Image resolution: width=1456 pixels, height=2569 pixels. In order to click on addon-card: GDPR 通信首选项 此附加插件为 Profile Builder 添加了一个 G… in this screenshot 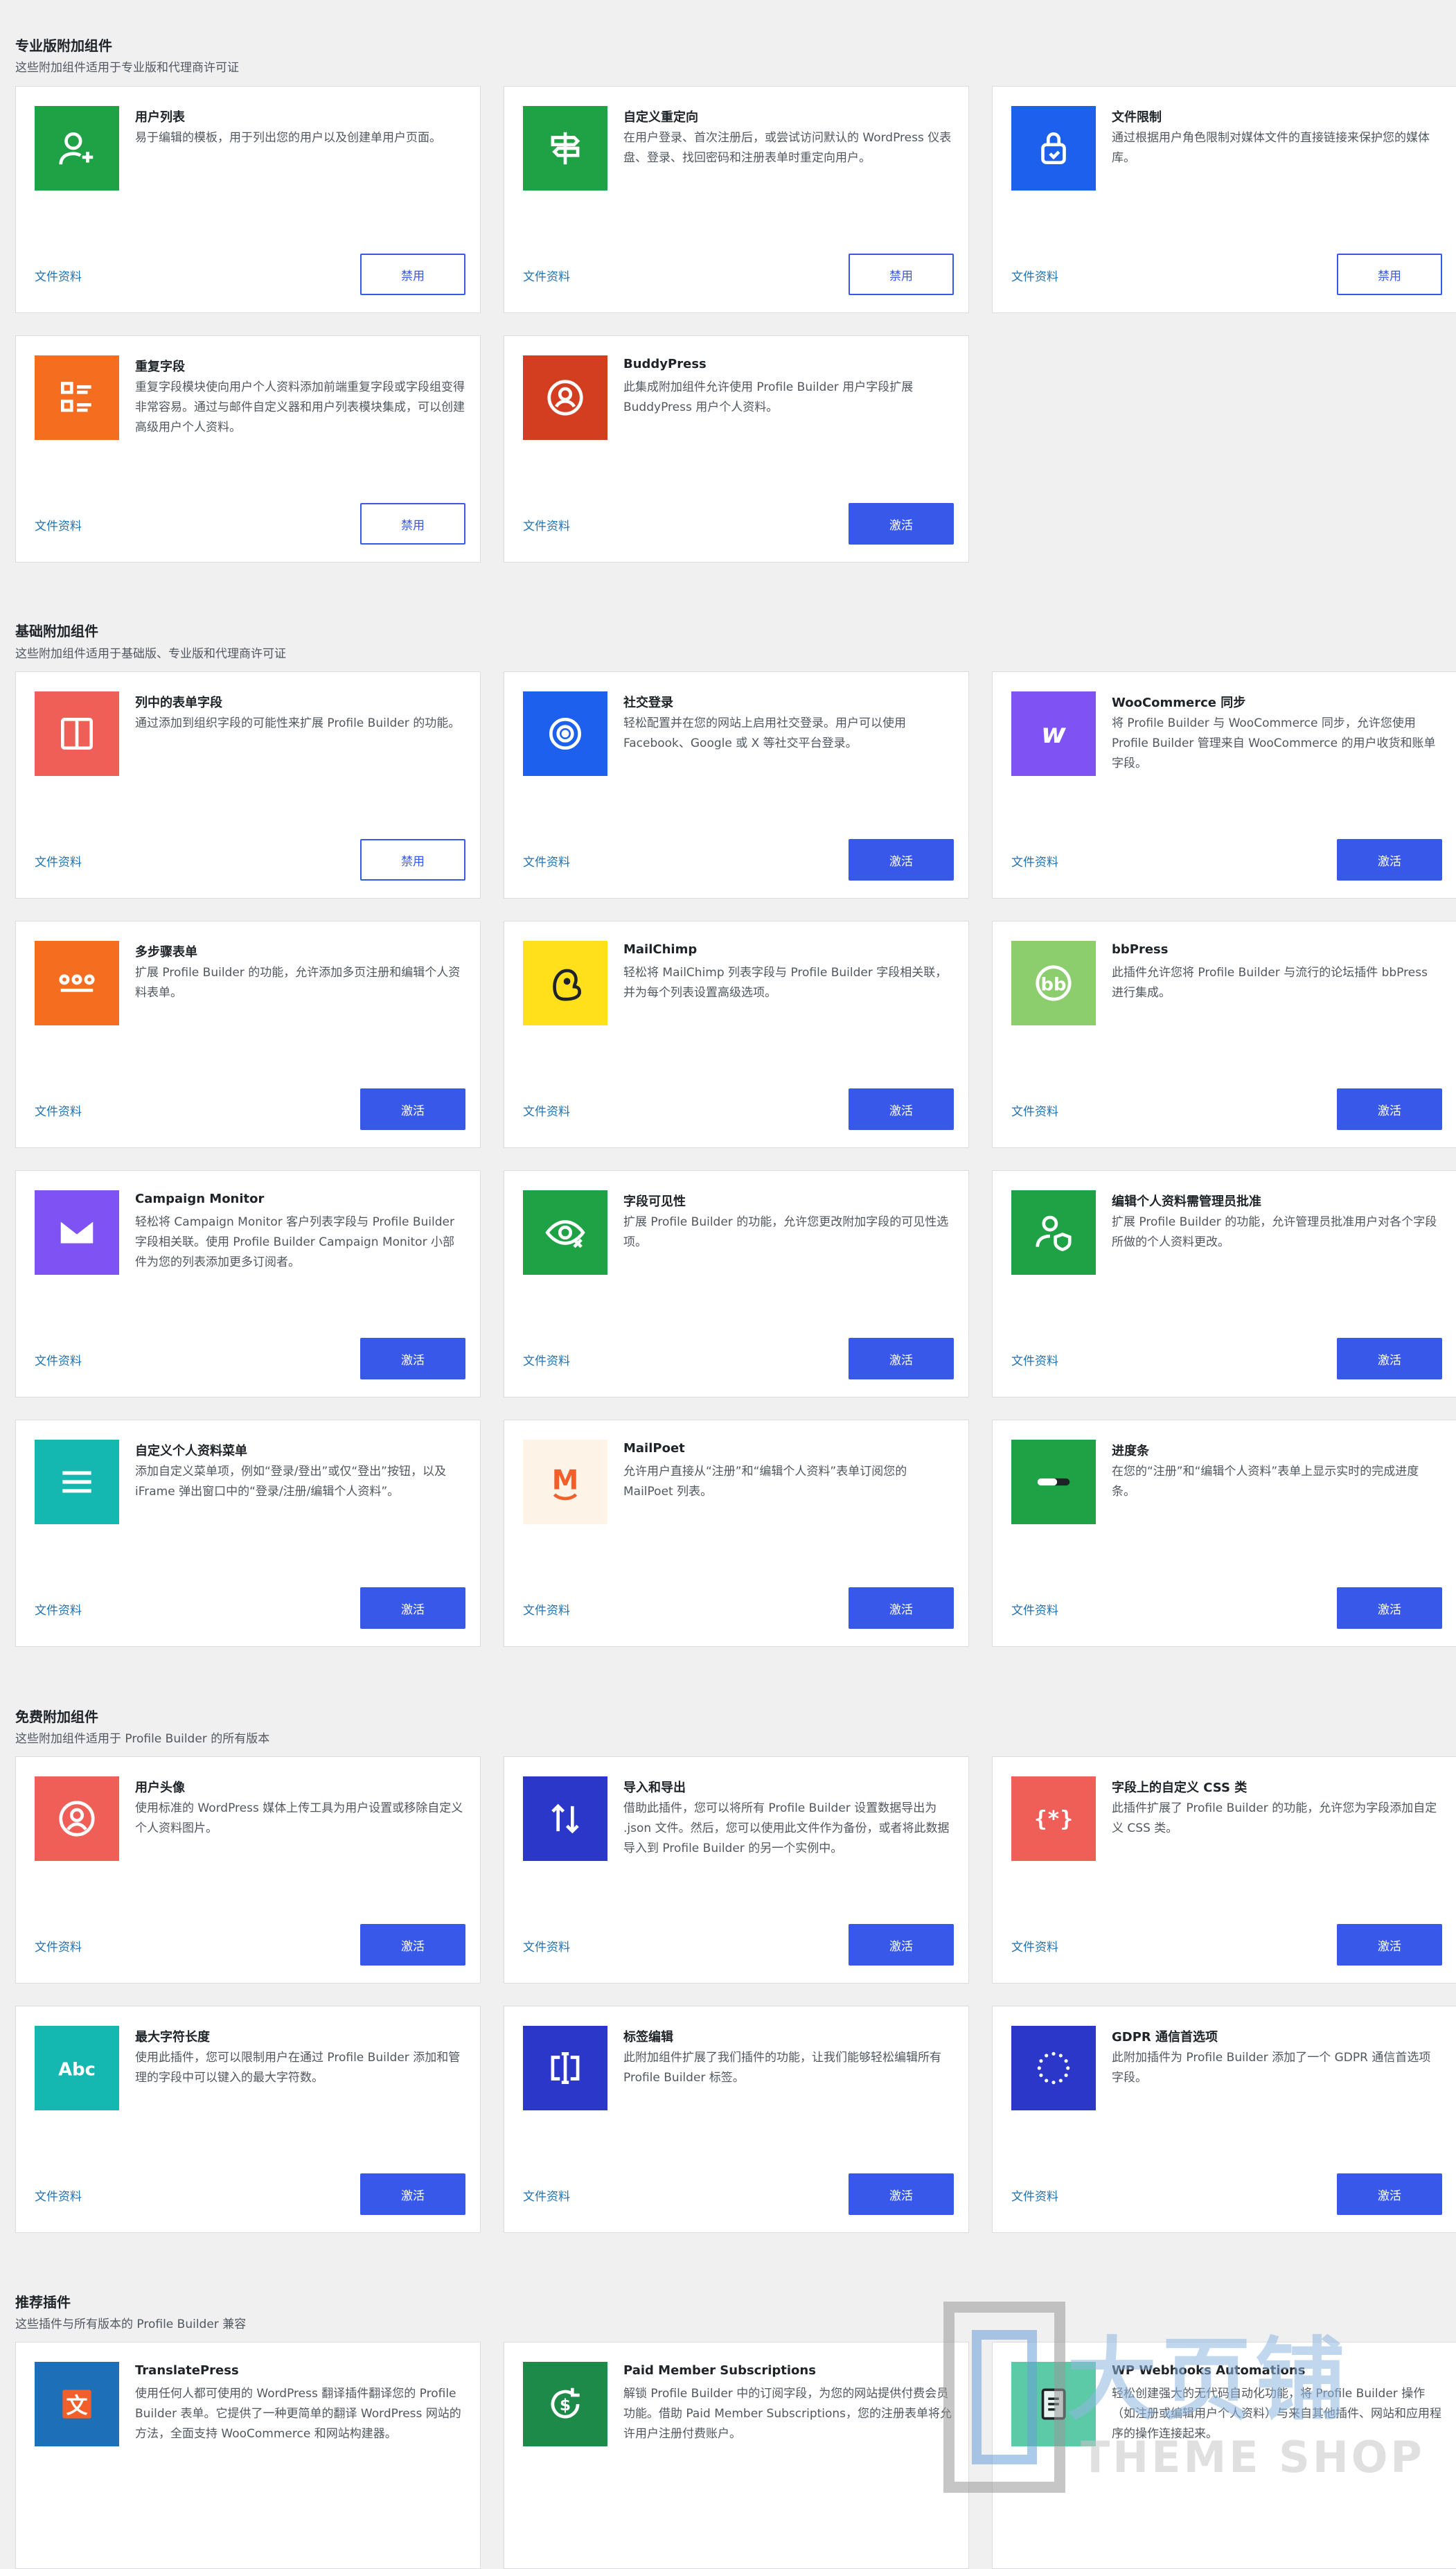, I will do `click(1224, 2119)`.